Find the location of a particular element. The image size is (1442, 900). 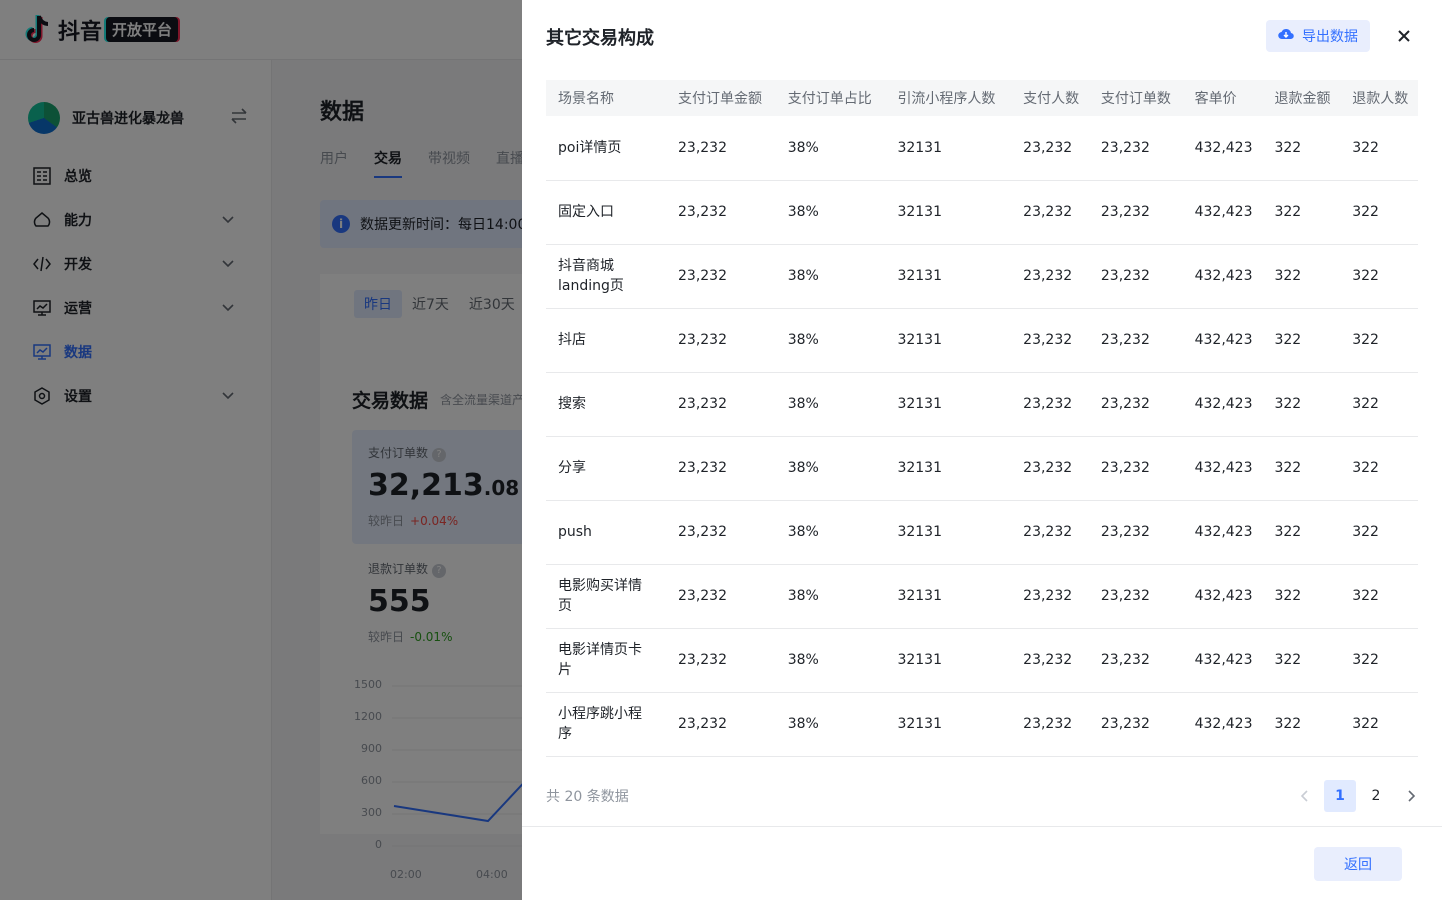

column-header: 支付人数 is located at coordinates (1050, 98).